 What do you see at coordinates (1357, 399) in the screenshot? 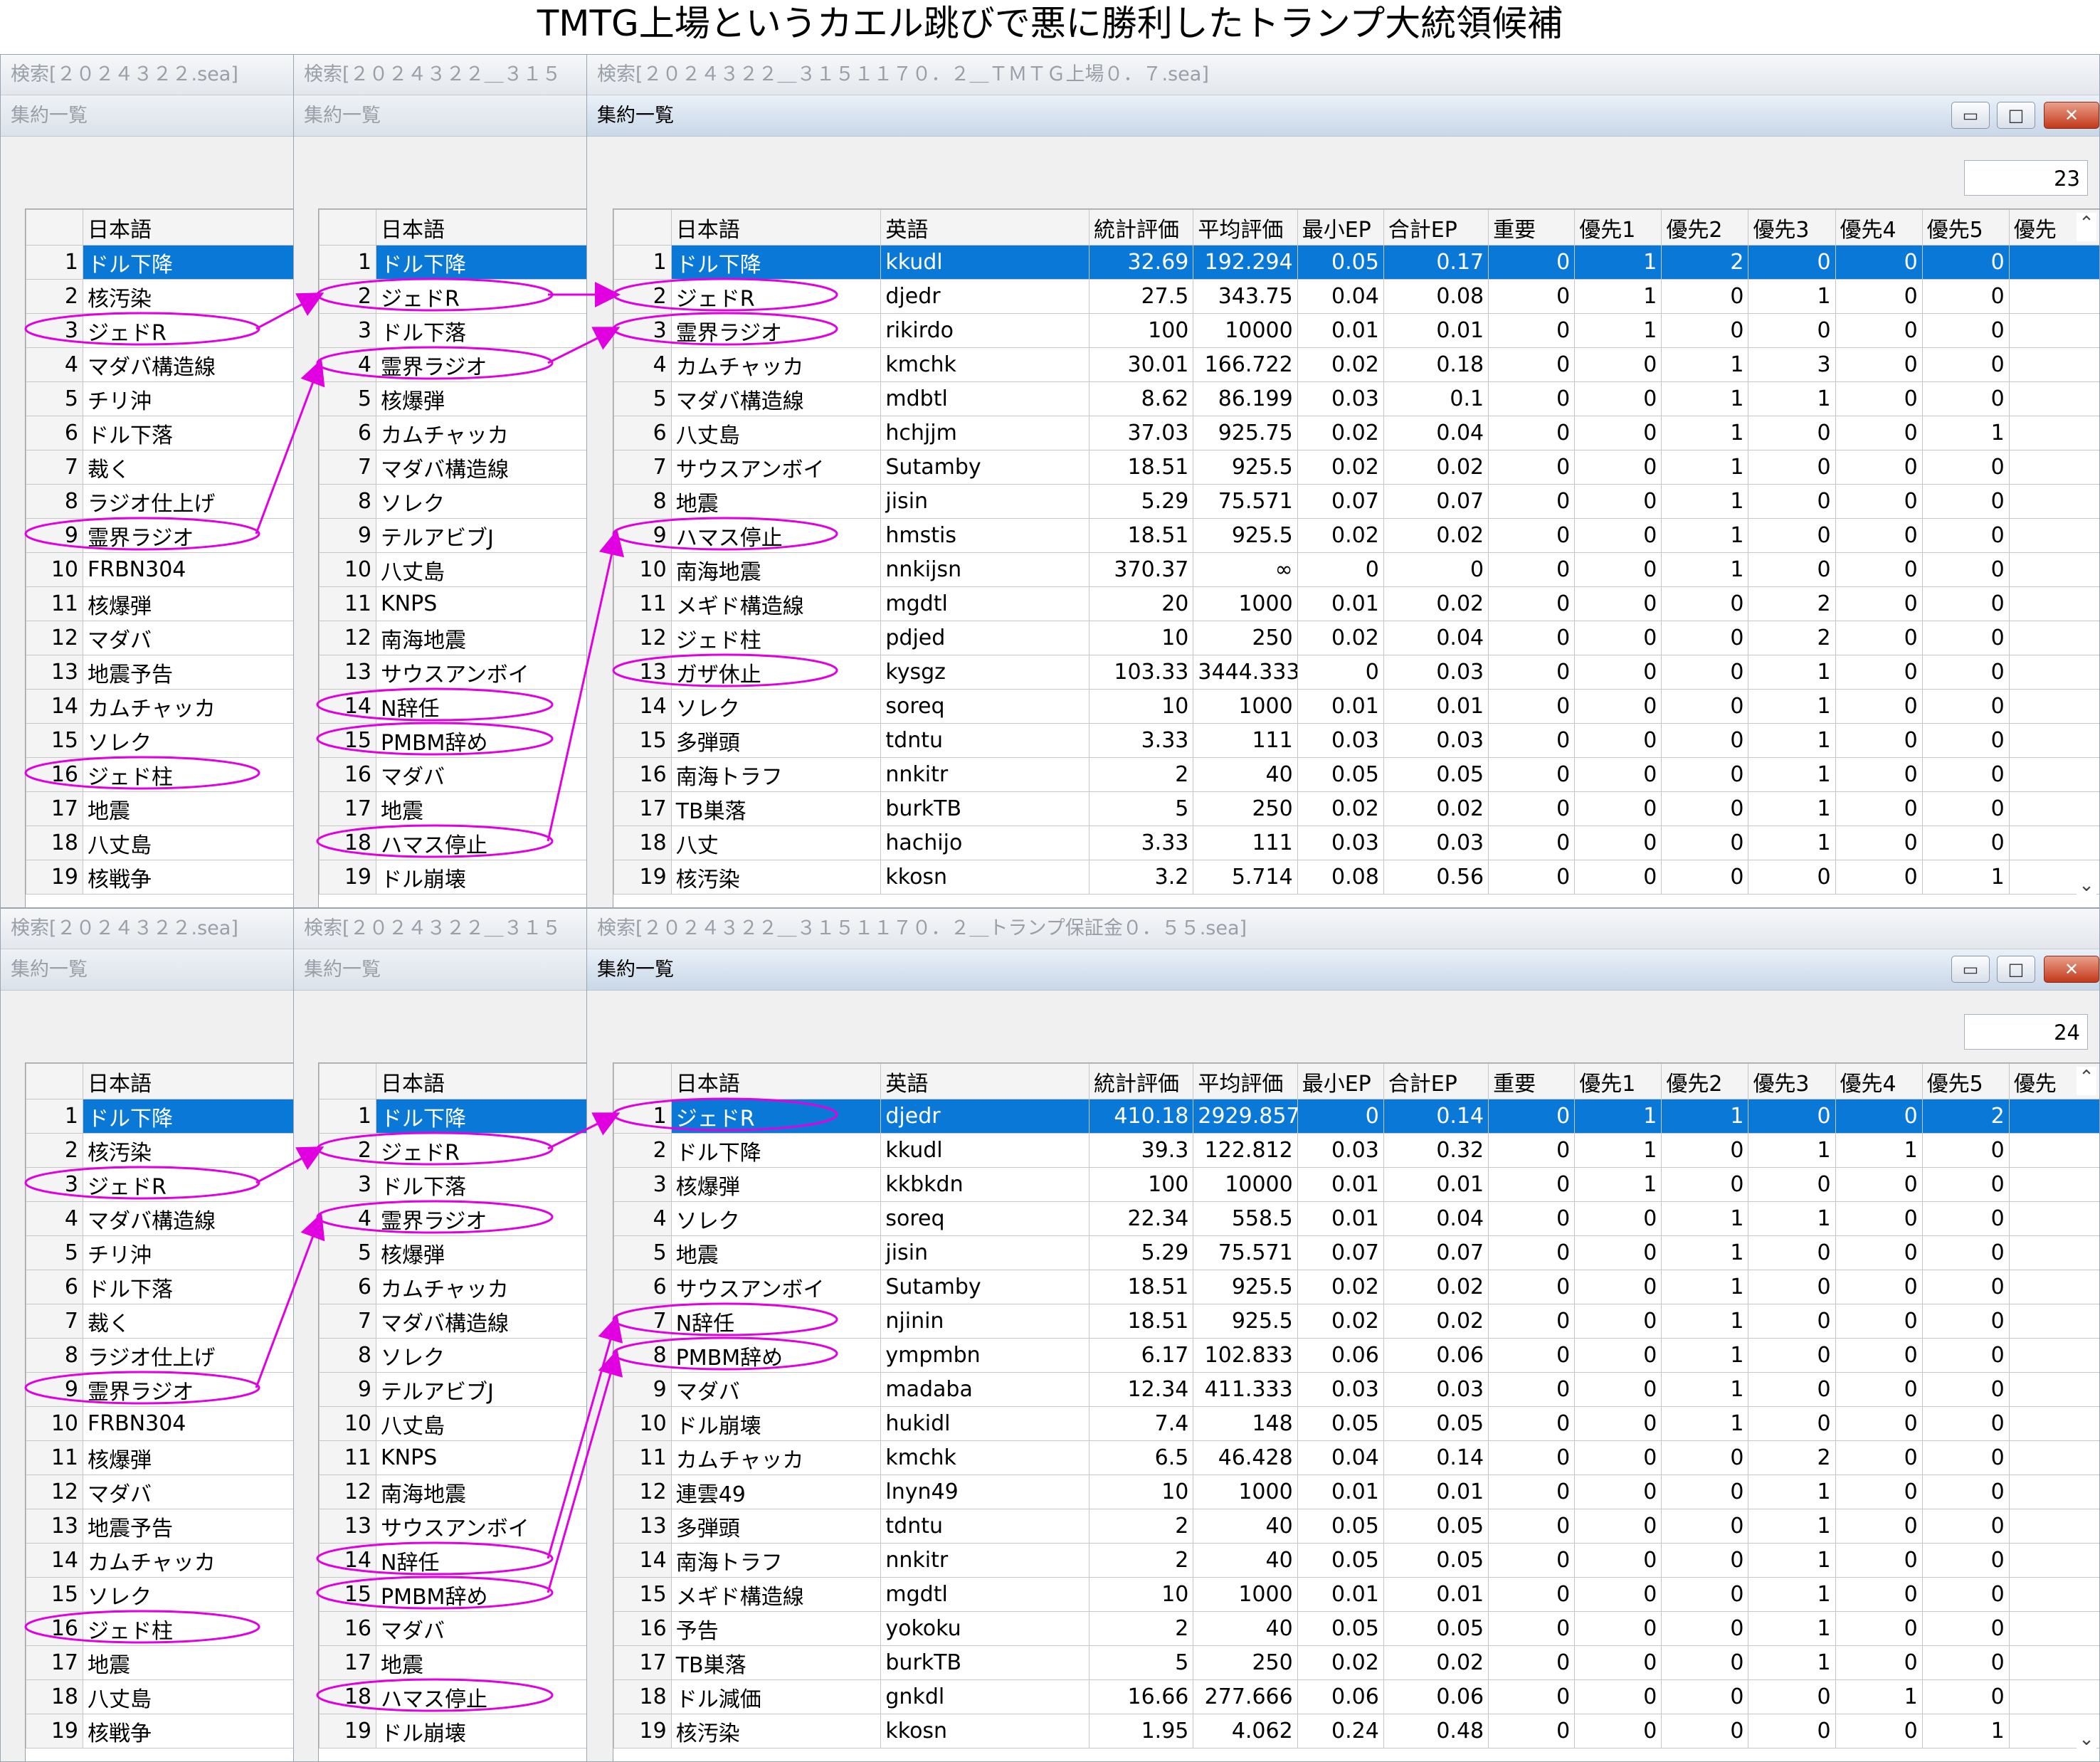
I see `table-row: 5マダバ構造線mdbtl8.6286.1990.030.1001100` at bounding box center [1357, 399].